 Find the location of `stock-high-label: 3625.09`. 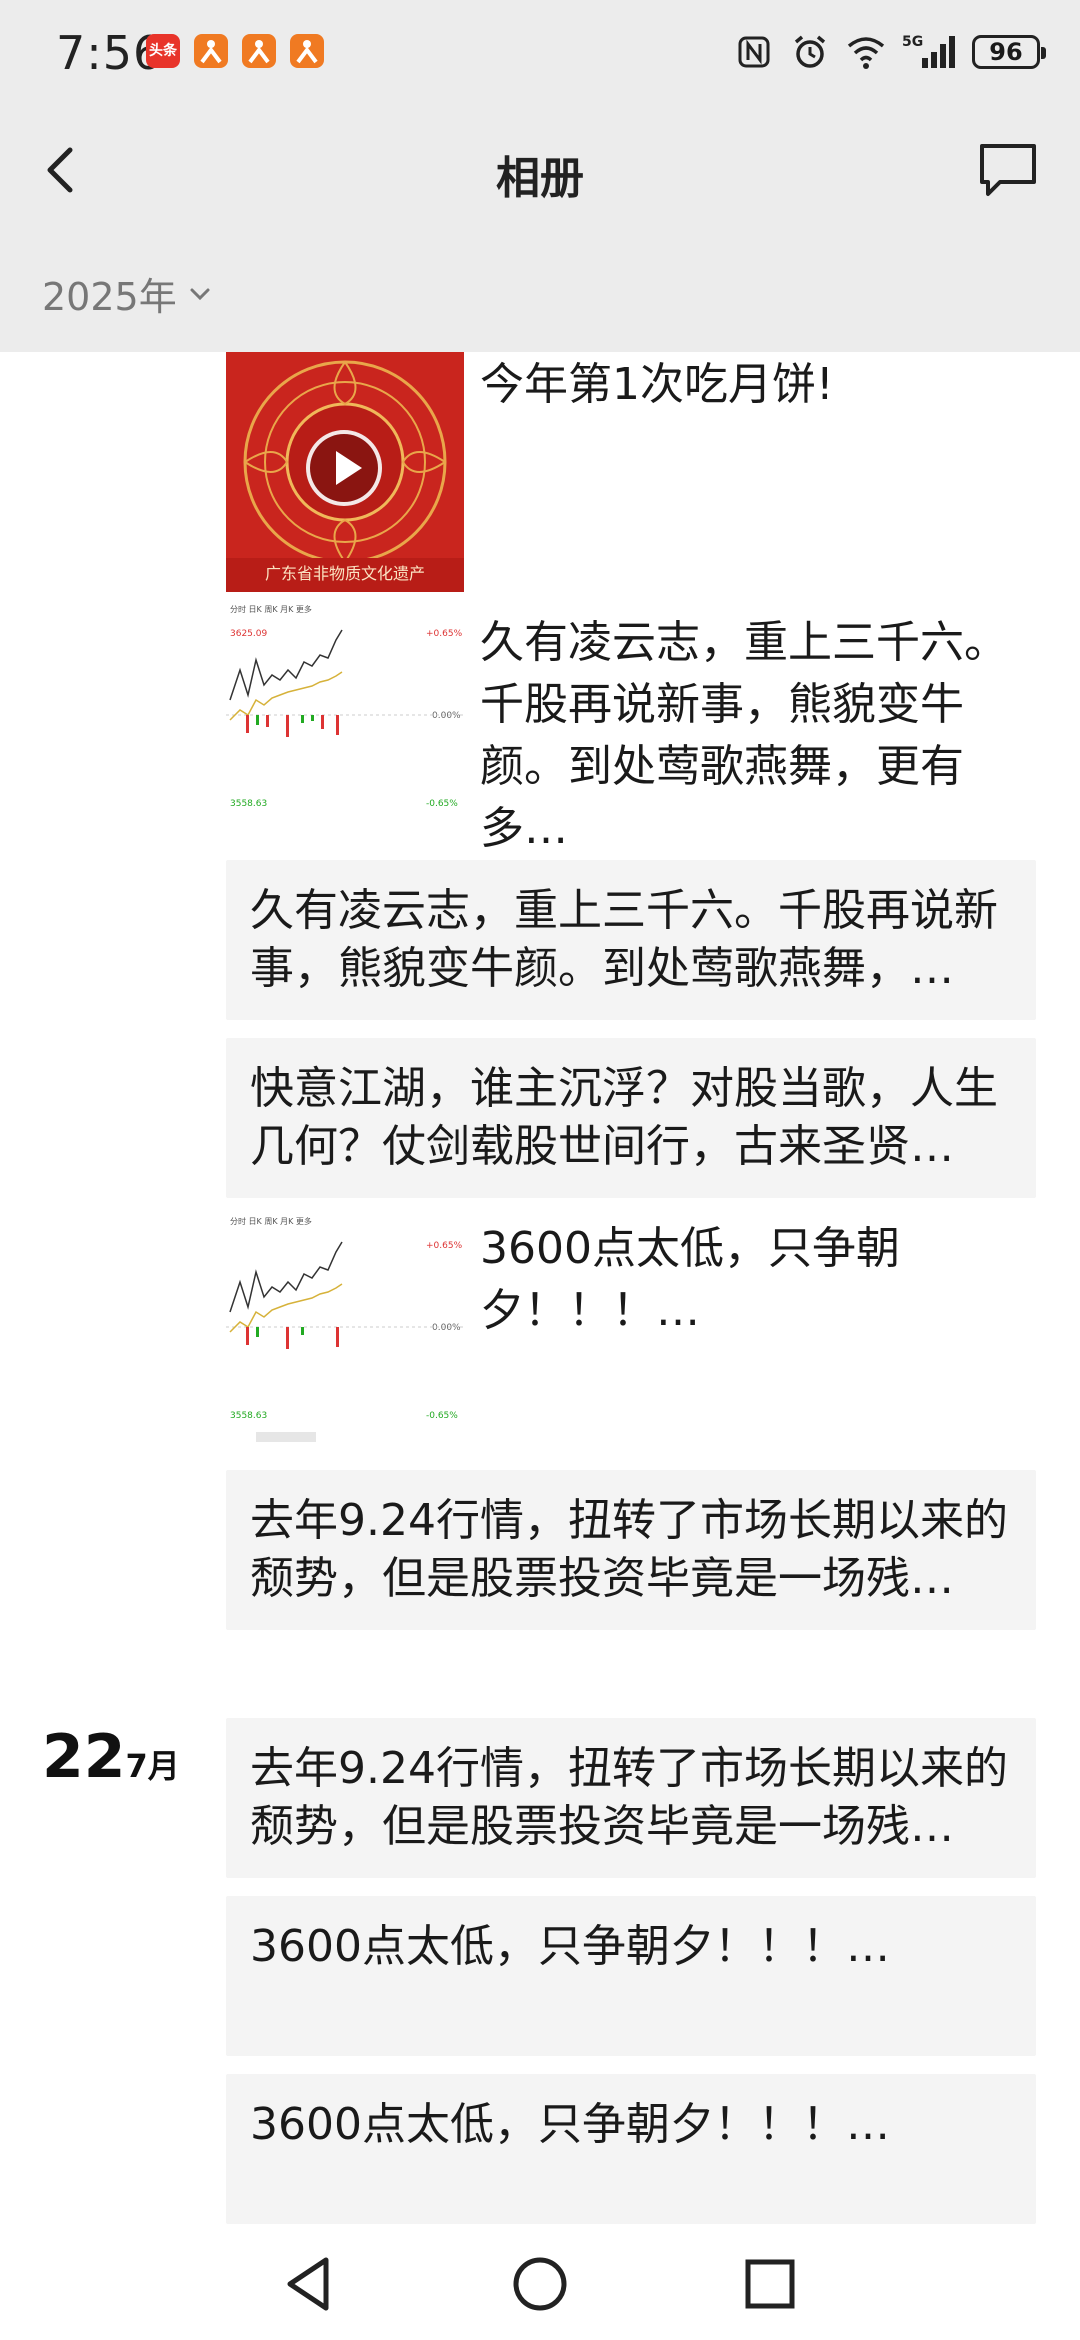

stock-high-label: 3625.09 is located at coordinates (248, 634).